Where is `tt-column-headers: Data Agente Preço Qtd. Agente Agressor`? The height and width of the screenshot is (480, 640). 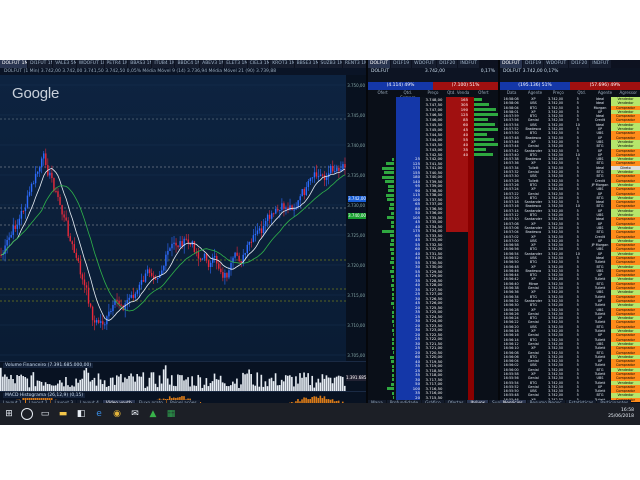 tt-column-headers: Data Agente Preço Qtd. Agente Agressor is located at coordinates (570, 93).